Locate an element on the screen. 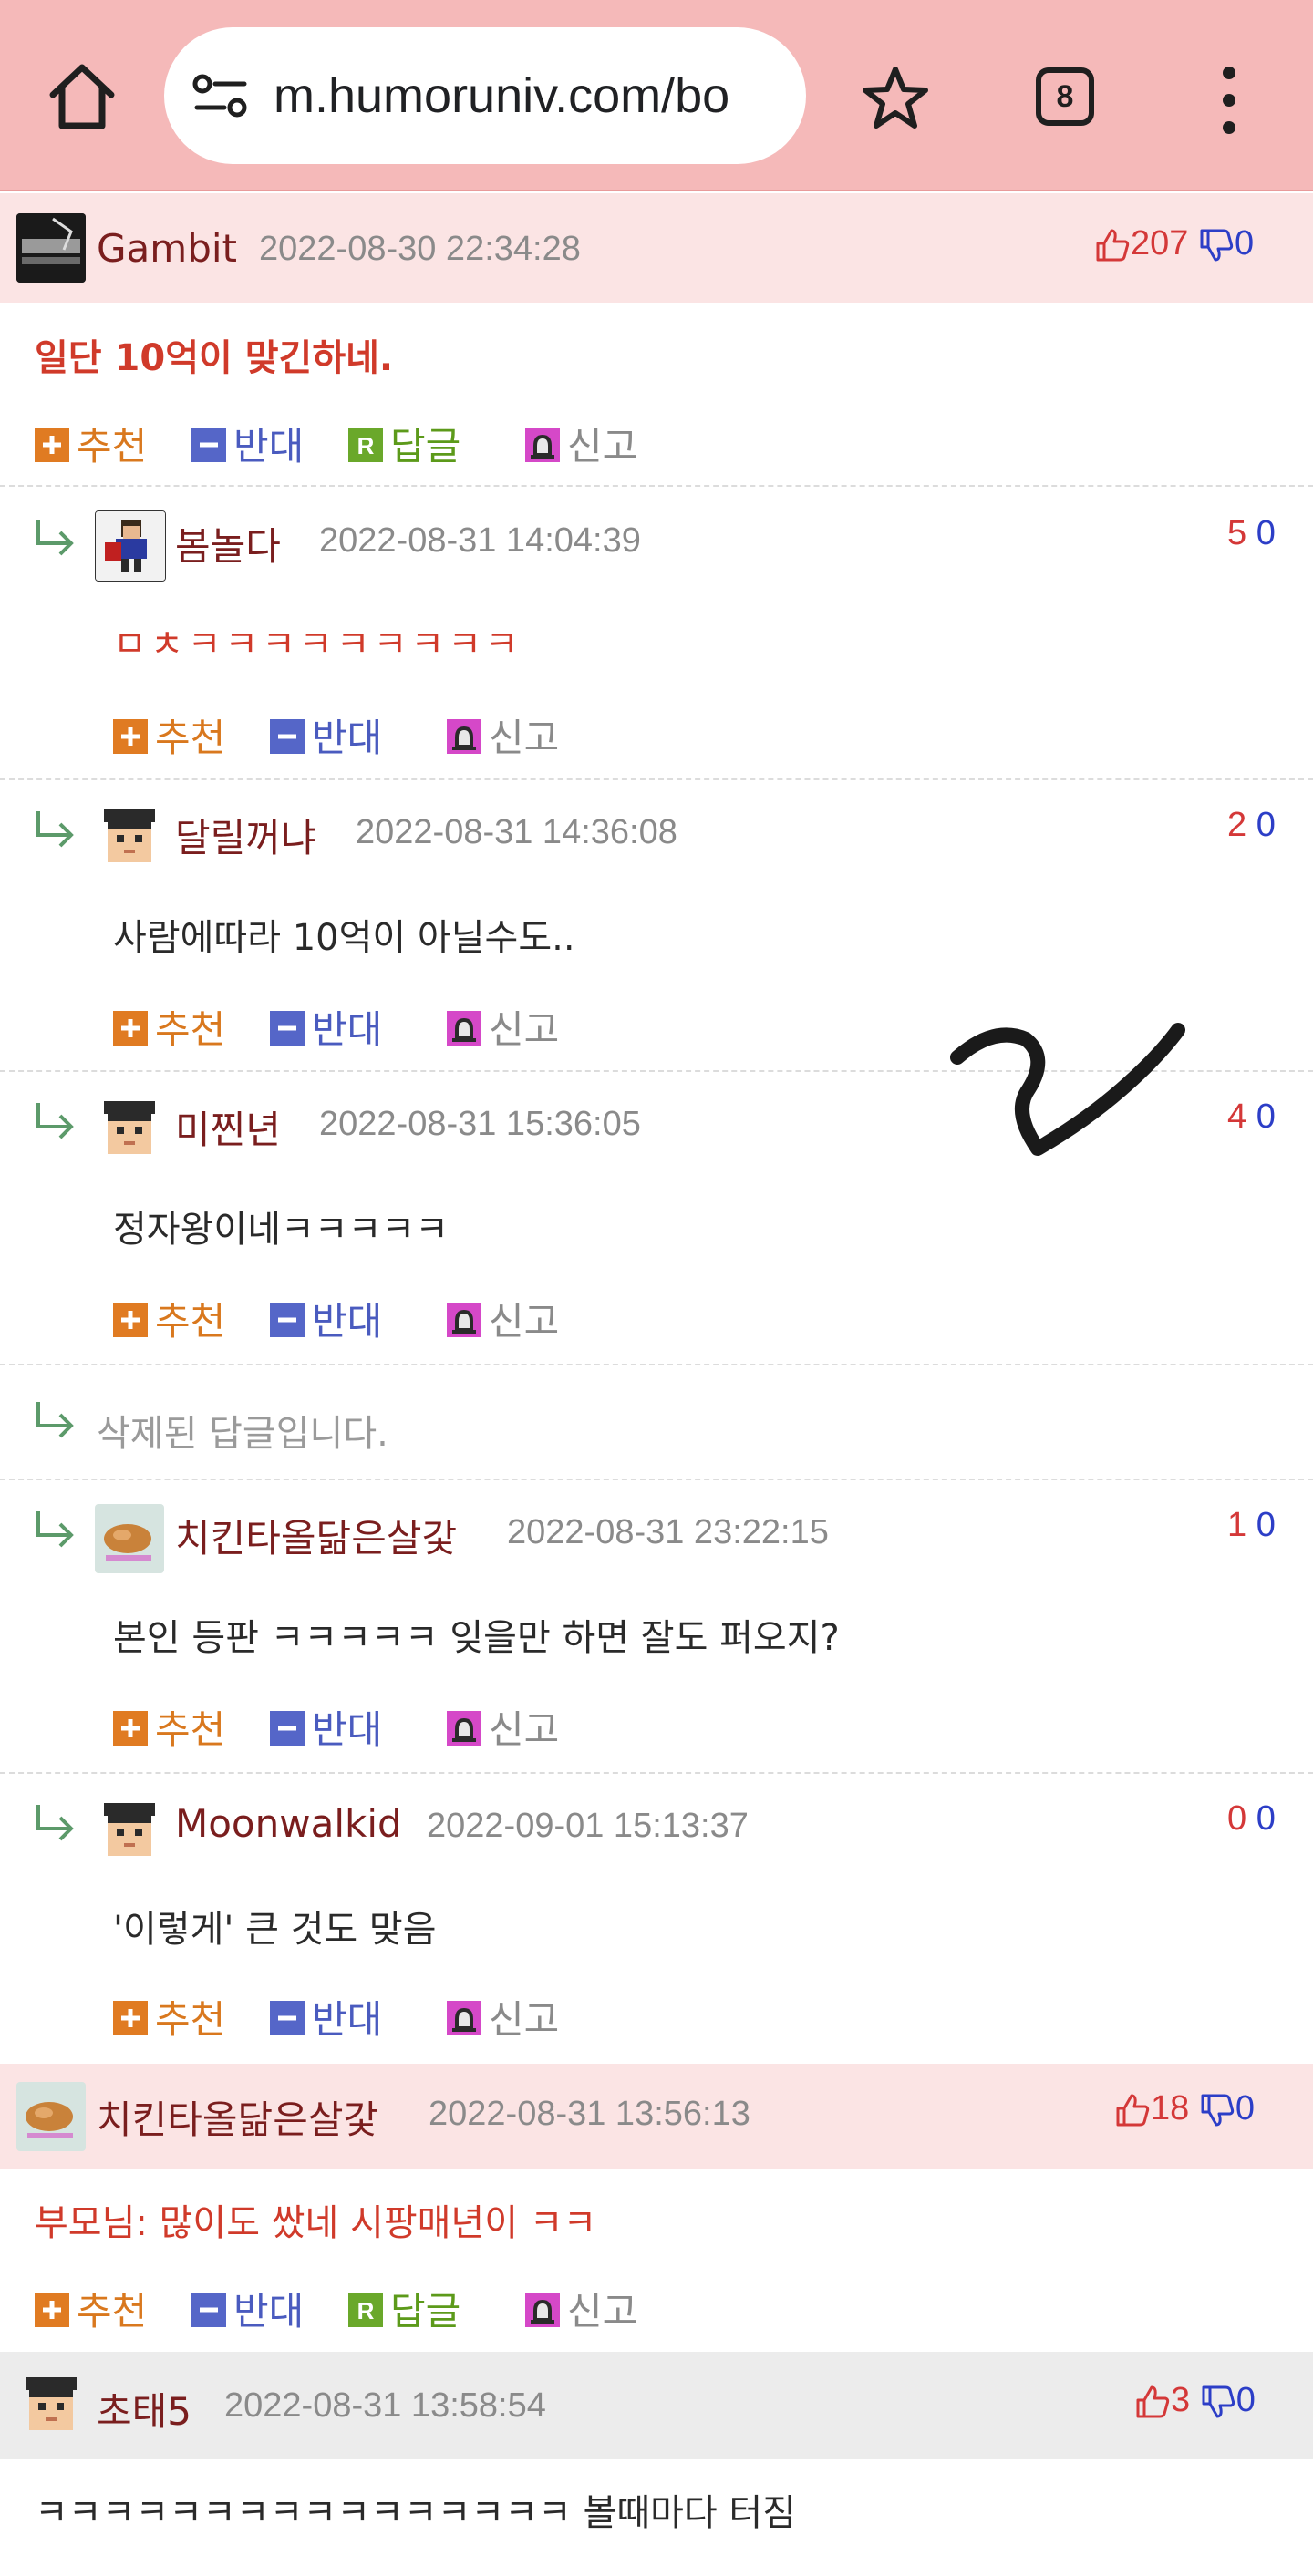  vote-score: 5 0 is located at coordinates (1251, 533).